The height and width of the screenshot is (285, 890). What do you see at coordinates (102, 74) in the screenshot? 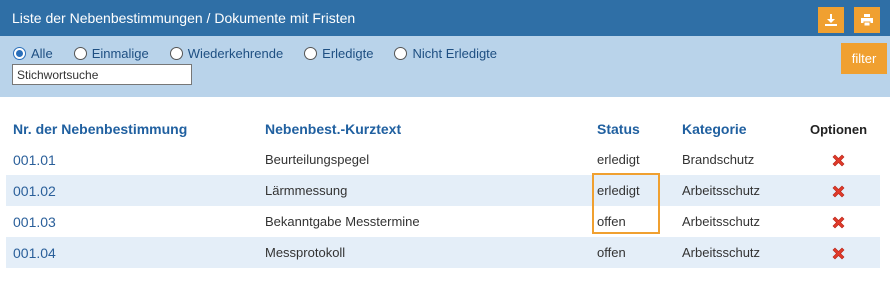
I see `search-input` at bounding box center [102, 74].